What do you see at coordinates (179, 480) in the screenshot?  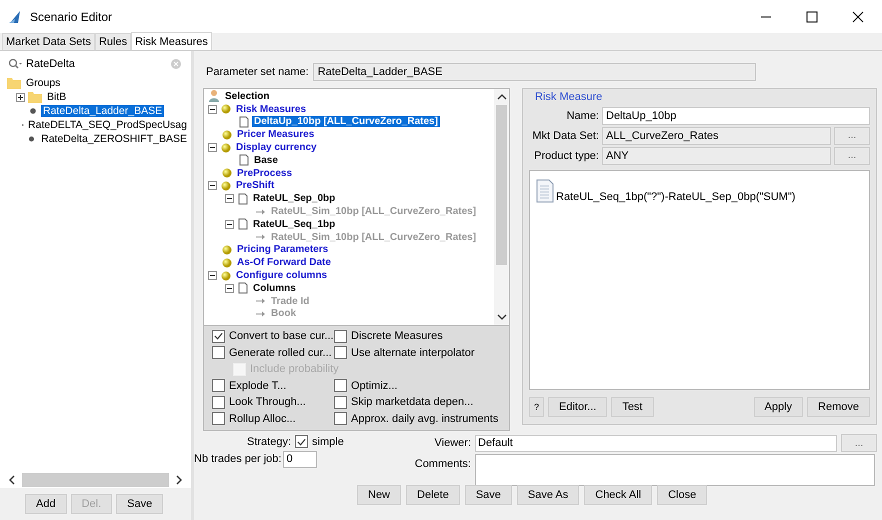 I see `scroll-right-icon` at bounding box center [179, 480].